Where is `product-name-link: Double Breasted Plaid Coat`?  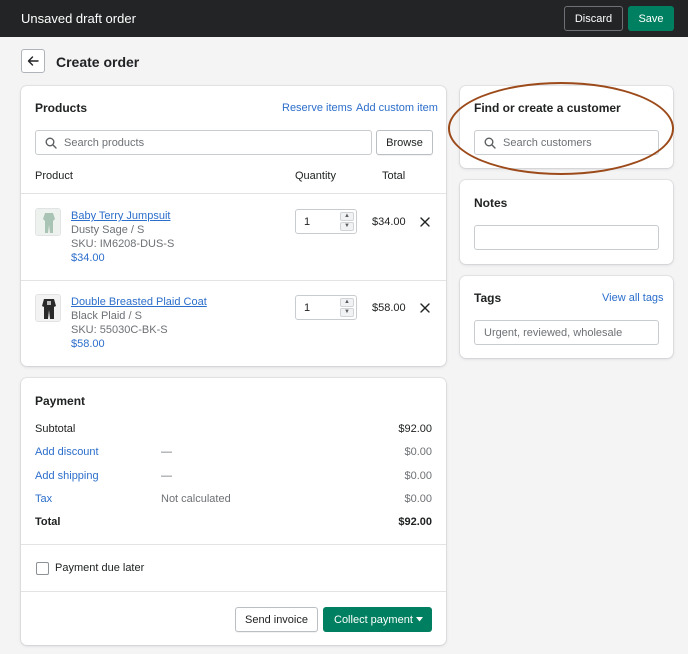 product-name-link: Double Breasted Plaid Coat is located at coordinates (139, 302).